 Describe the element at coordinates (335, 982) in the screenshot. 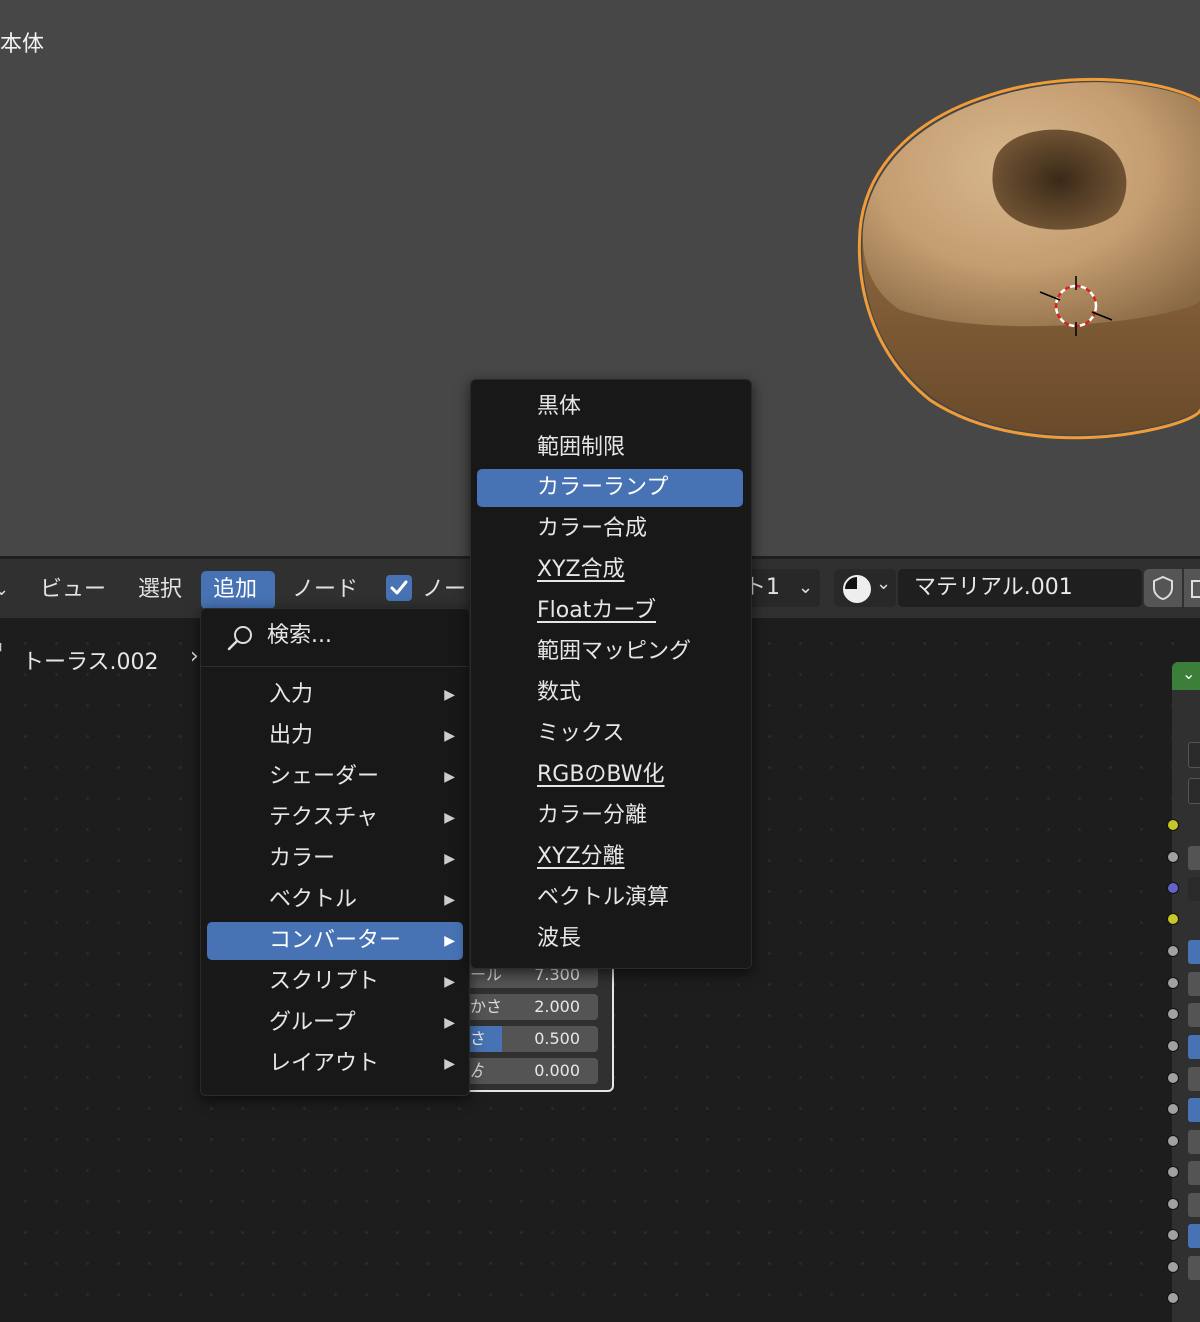

I see `add-menu-item-script: スクリプト ▶` at that location.